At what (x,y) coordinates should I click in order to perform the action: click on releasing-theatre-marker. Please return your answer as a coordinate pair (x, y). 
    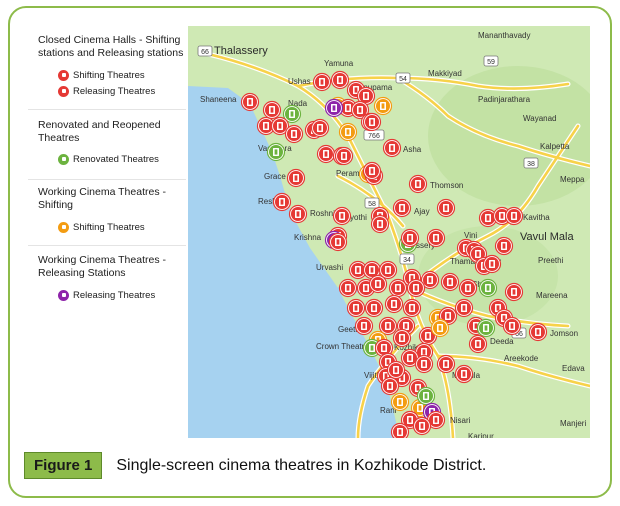
    Looking at the image, I should click on (334, 108).